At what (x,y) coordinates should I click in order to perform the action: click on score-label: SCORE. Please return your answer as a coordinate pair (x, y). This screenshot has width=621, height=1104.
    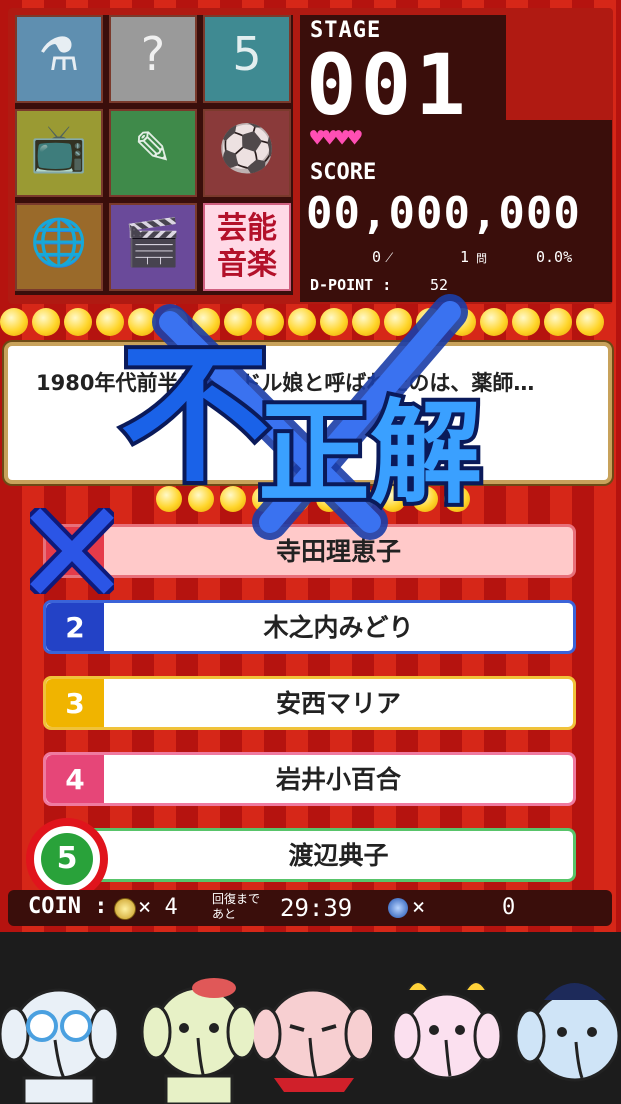
    Looking at the image, I should click on (343, 172).